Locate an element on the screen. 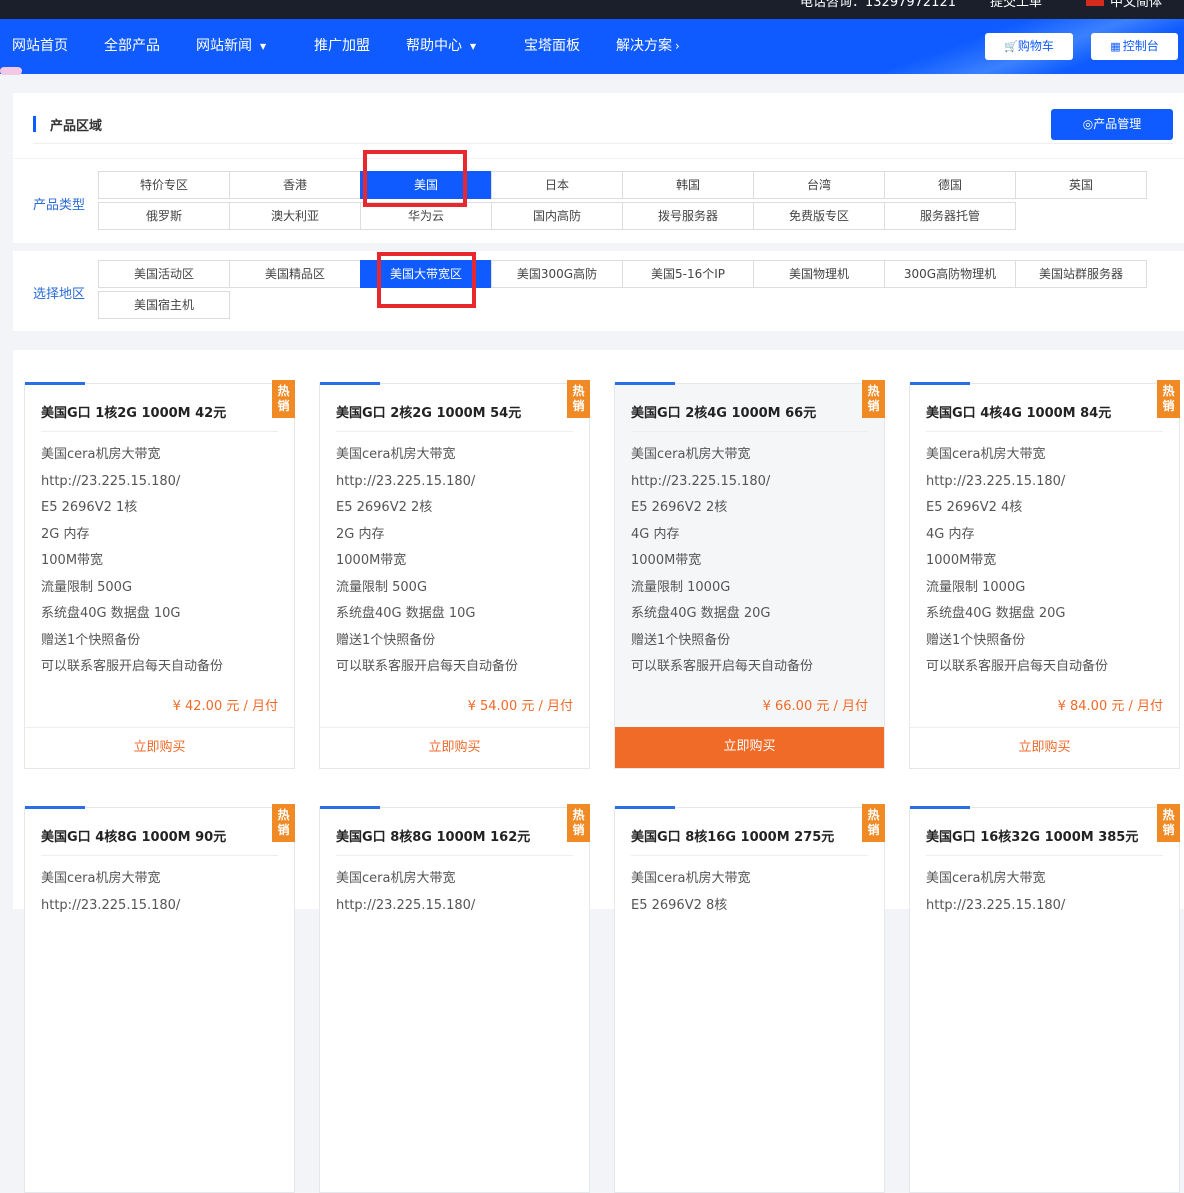  filter-option: 美国站群服务器 is located at coordinates (1081, 274).